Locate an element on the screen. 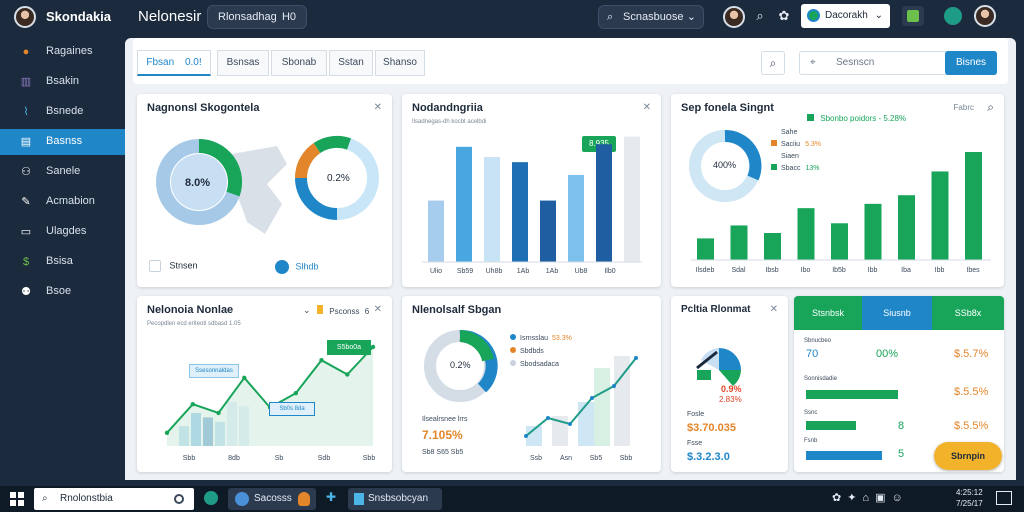 The image size is (1024, 512). settings-icon: ✿ is located at coordinates (784, 16).